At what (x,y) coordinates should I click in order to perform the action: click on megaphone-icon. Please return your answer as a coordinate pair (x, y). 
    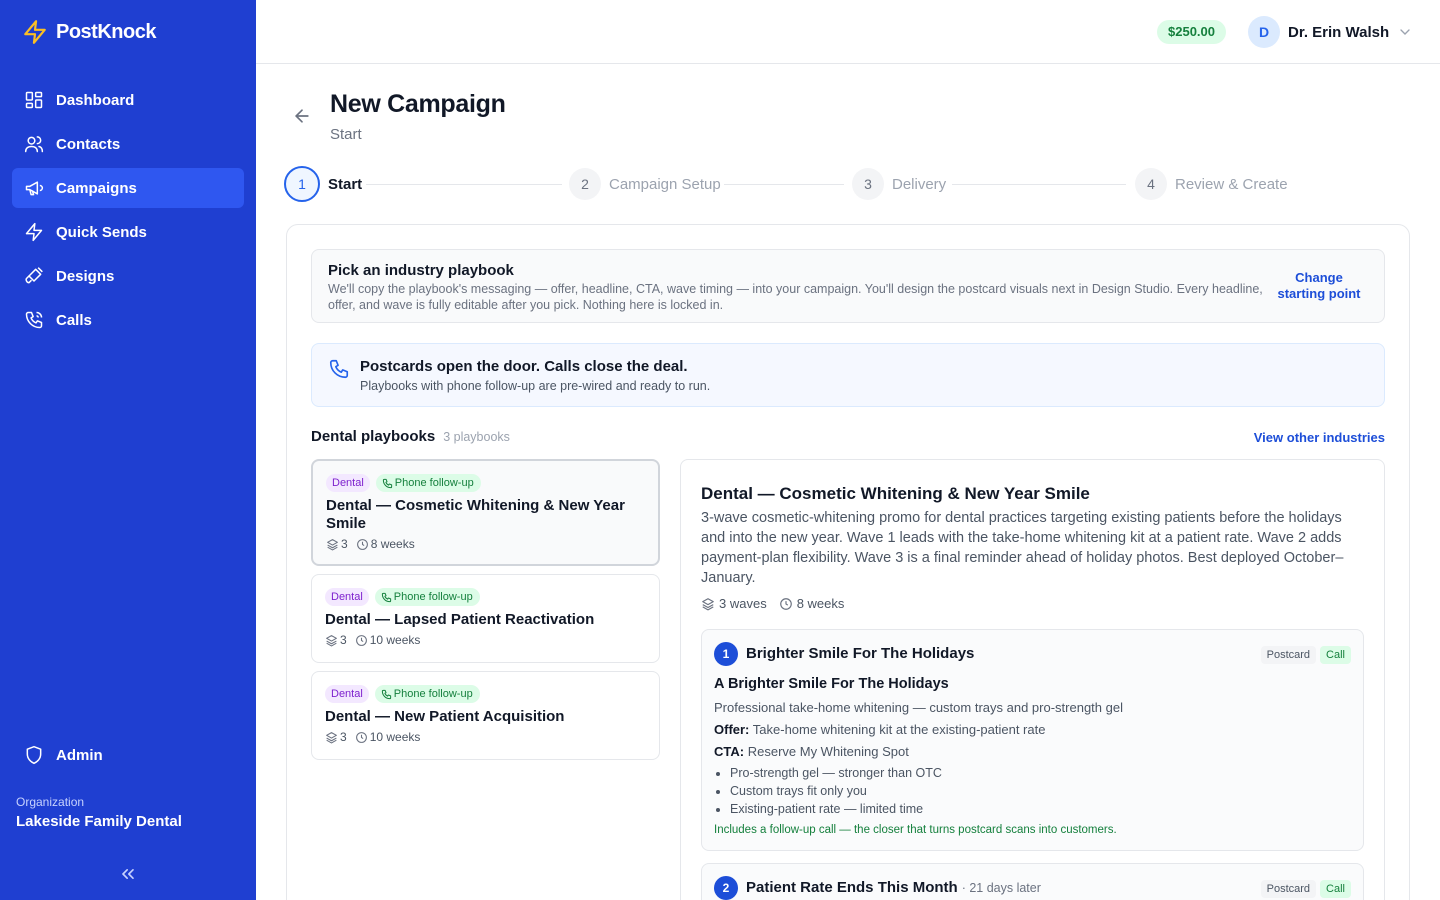
    Looking at the image, I should click on (34, 188).